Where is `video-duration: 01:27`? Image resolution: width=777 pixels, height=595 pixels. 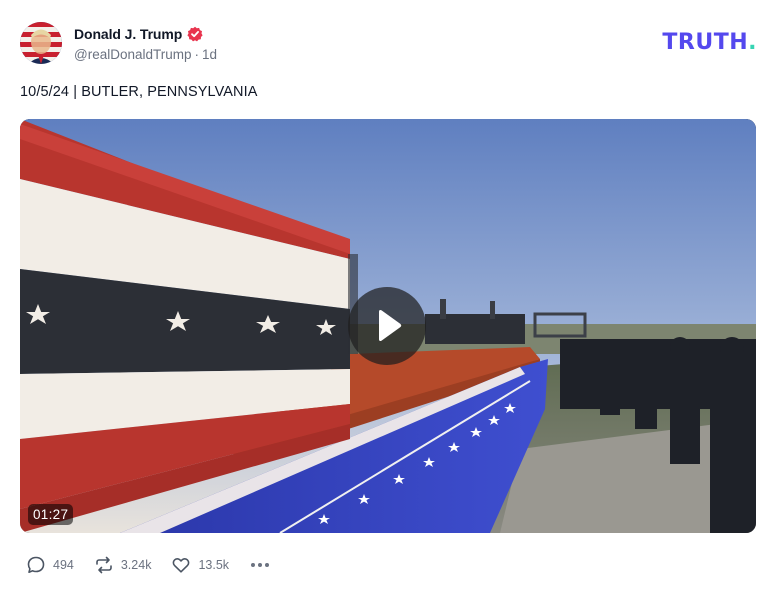 video-duration: 01:27 is located at coordinates (51, 514).